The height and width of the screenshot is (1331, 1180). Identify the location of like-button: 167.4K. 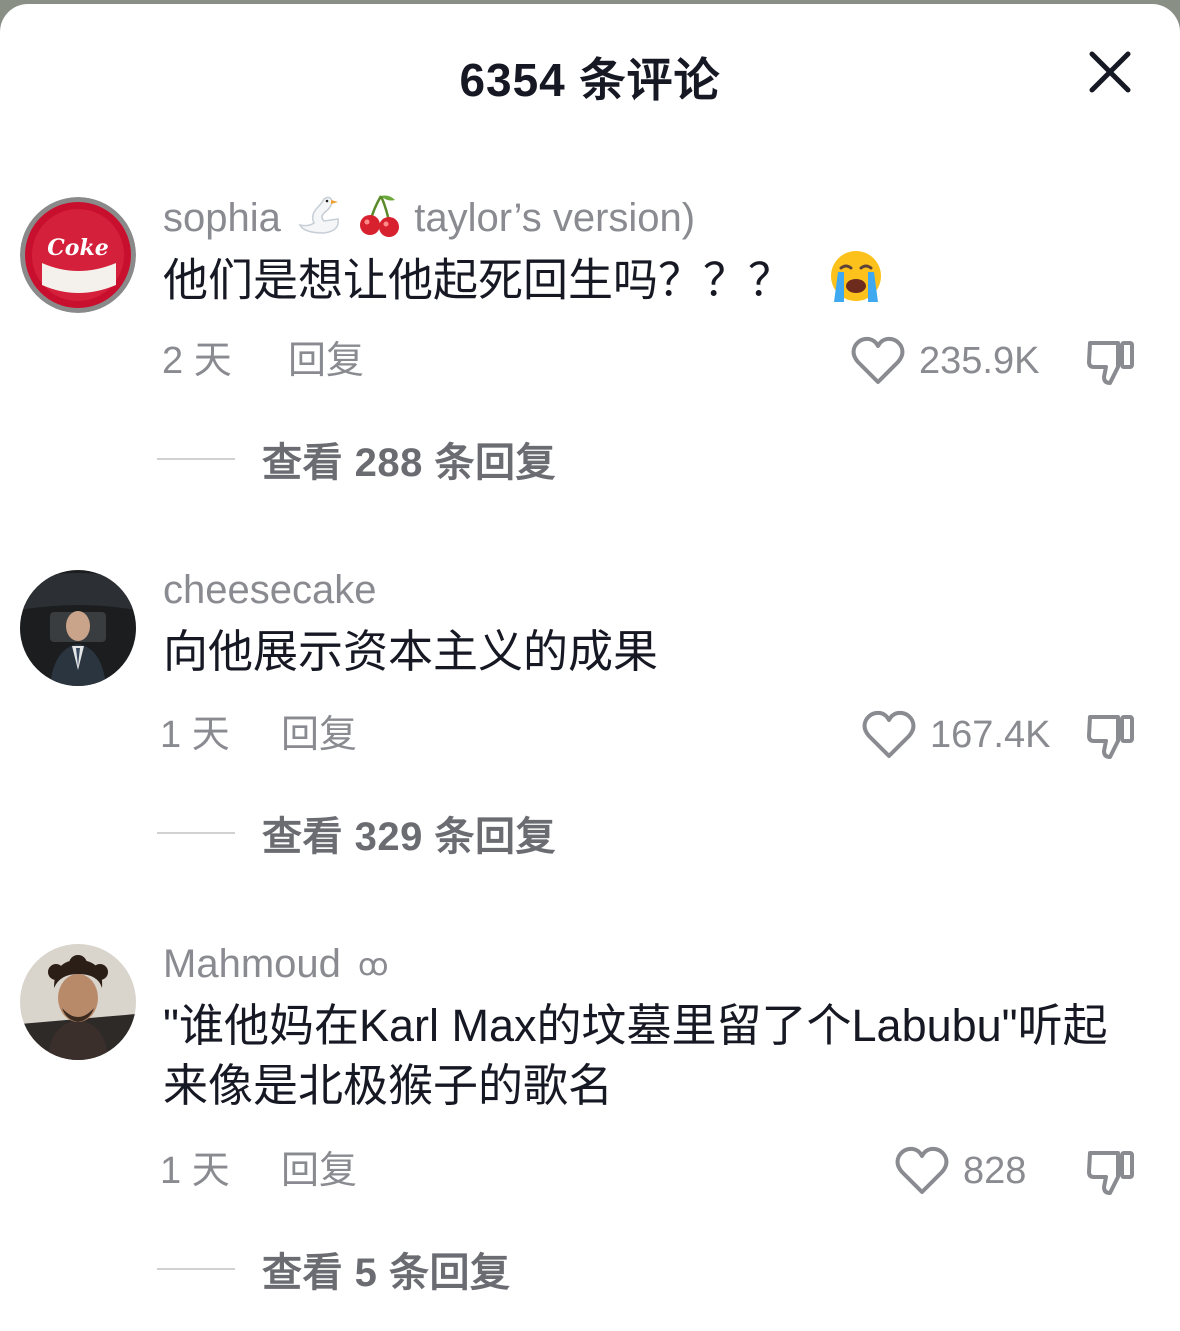
(956, 735).